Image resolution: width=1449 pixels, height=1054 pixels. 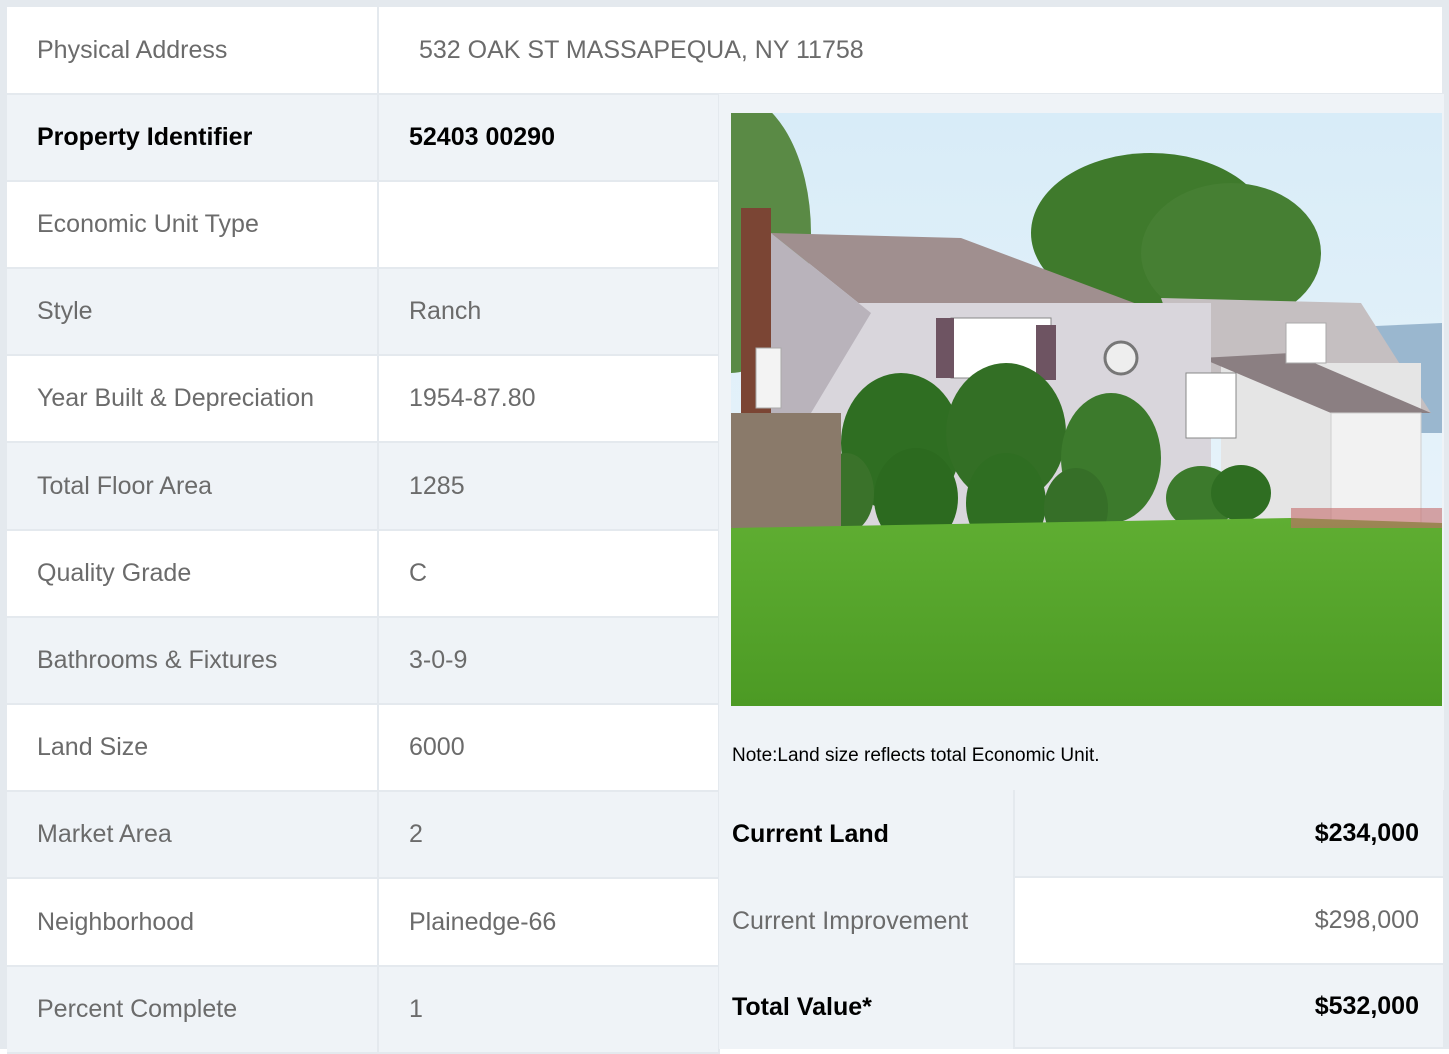 I want to click on row-value: 1285, so click(x=549, y=487).